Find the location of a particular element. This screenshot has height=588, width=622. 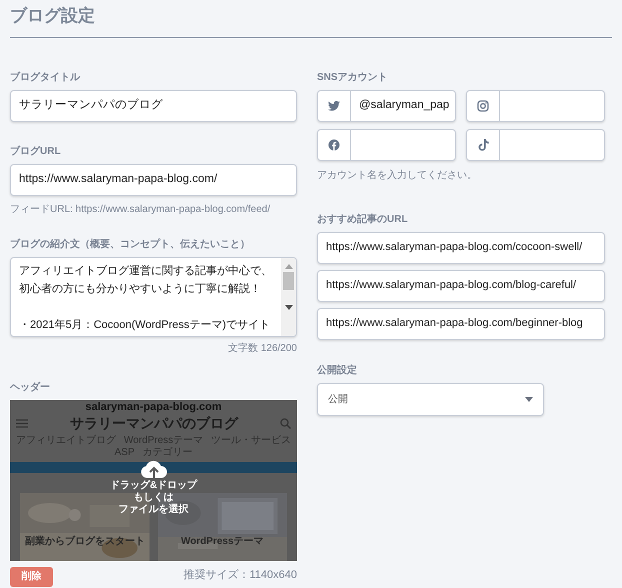

search-icon is located at coordinates (285, 423).